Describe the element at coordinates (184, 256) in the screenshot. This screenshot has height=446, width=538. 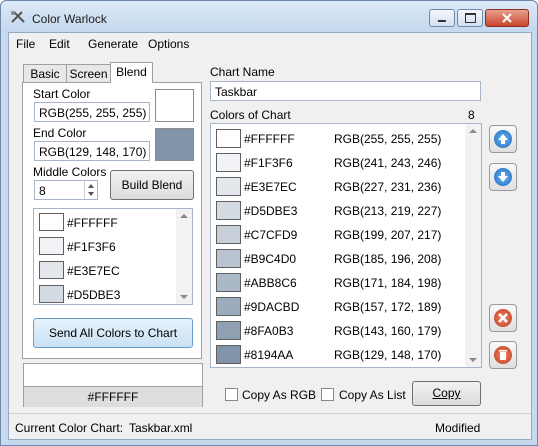
I see `preview-scrollbar` at that location.